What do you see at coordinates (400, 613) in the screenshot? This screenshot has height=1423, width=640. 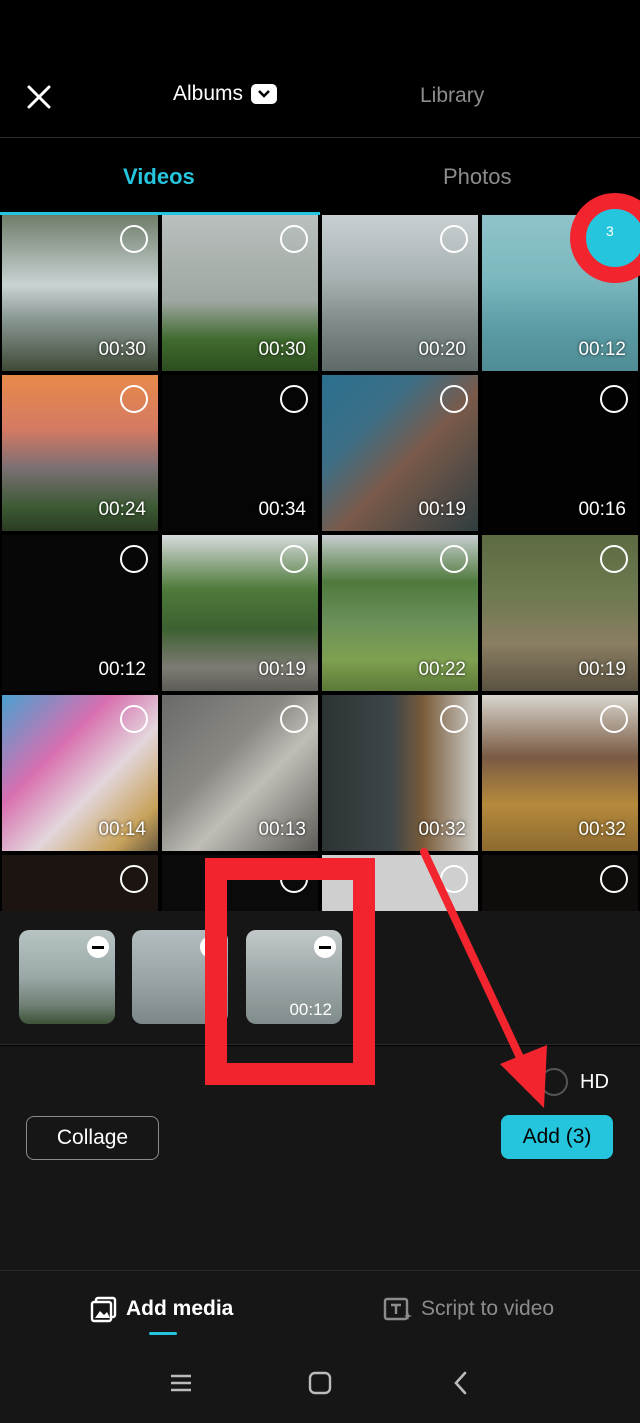 I see `media-item: 00:22` at bounding box center [400, 613].